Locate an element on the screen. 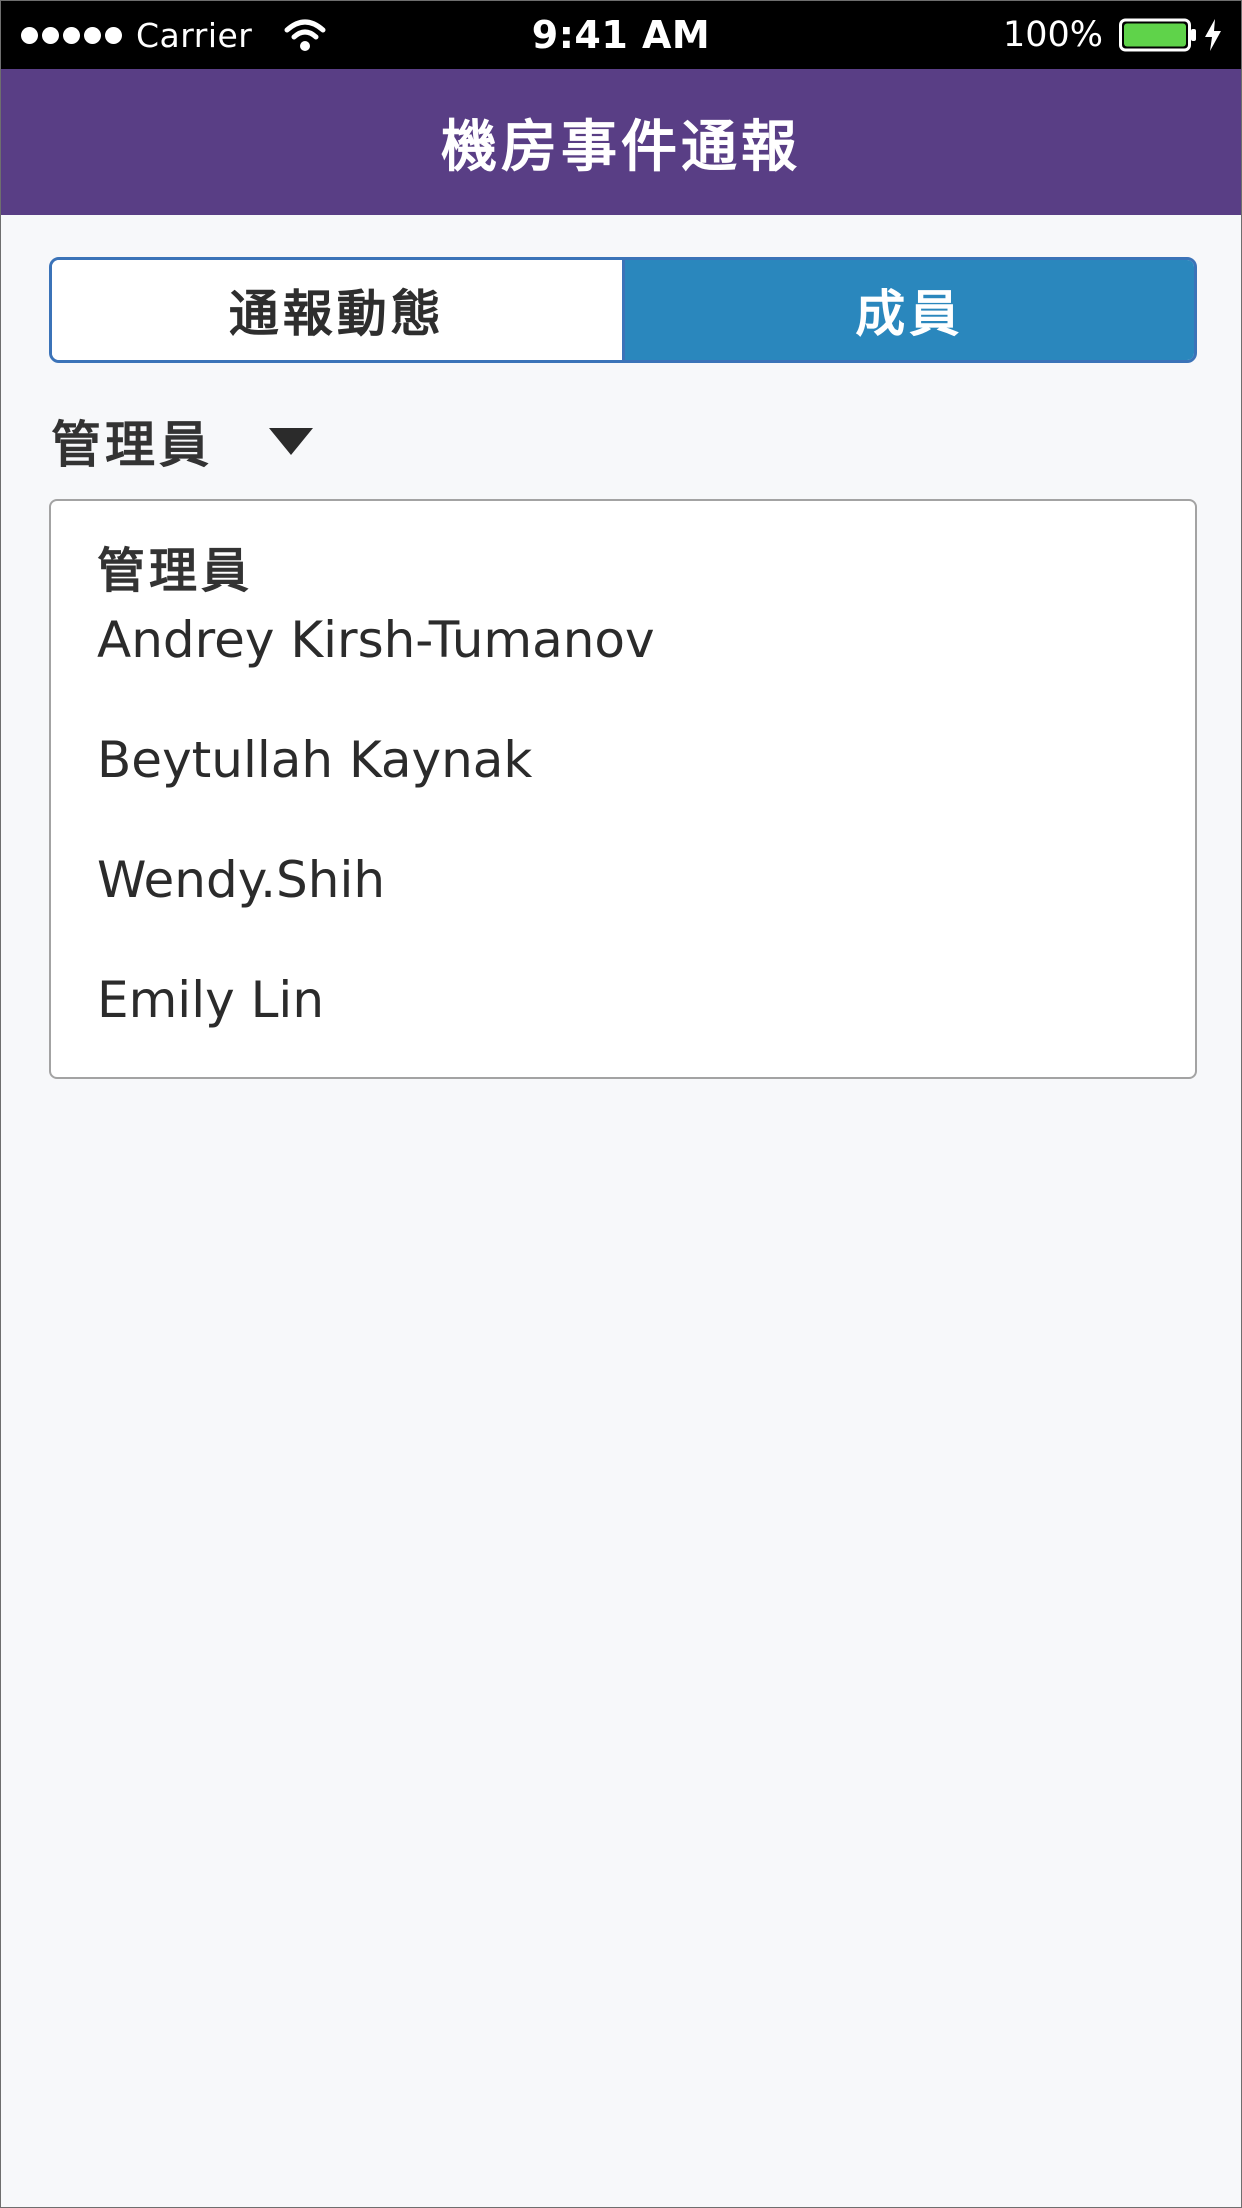 This screenshot has height=2208, width=1242. tab-members: 成員 is located at coordinates (909, 310).